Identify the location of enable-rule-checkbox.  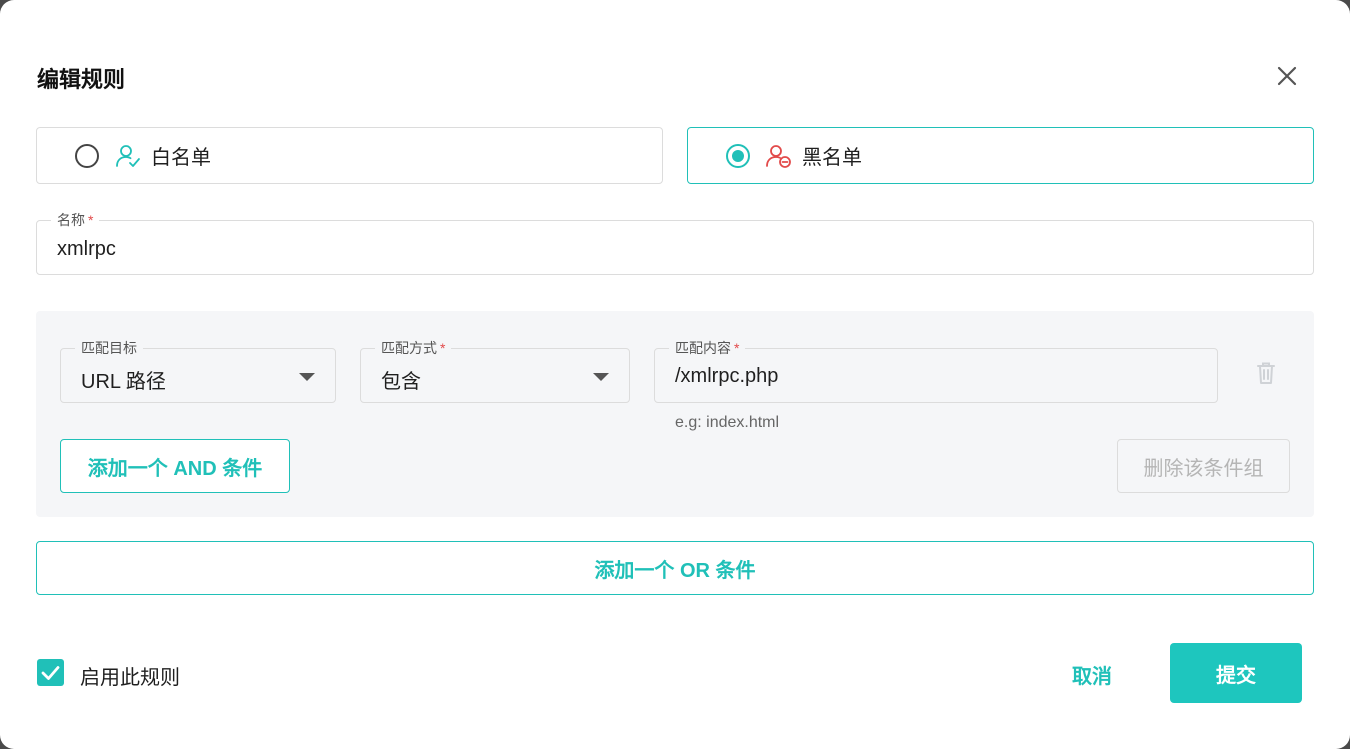
(50, 672).